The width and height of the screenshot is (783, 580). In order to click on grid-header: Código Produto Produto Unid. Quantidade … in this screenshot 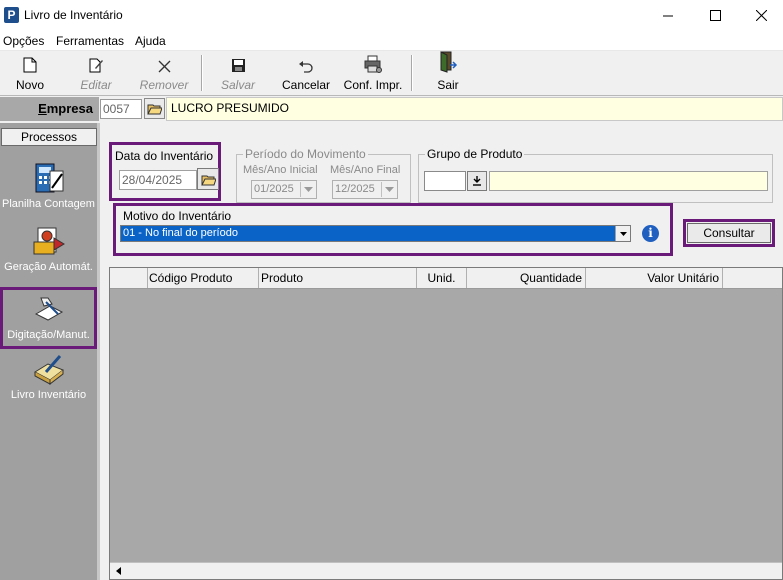, I will do `click(446, 278)`.